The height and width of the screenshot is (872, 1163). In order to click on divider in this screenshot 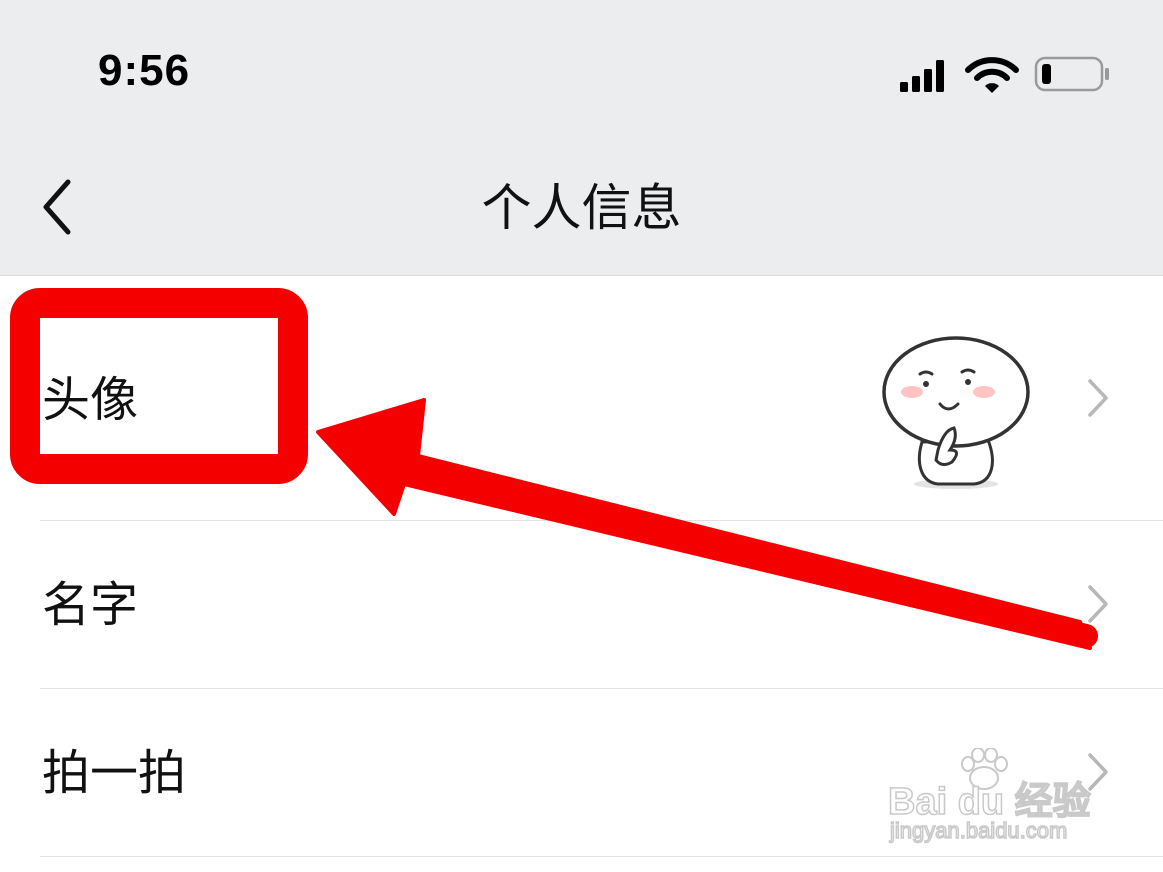, I will do `click(601, 856)`.